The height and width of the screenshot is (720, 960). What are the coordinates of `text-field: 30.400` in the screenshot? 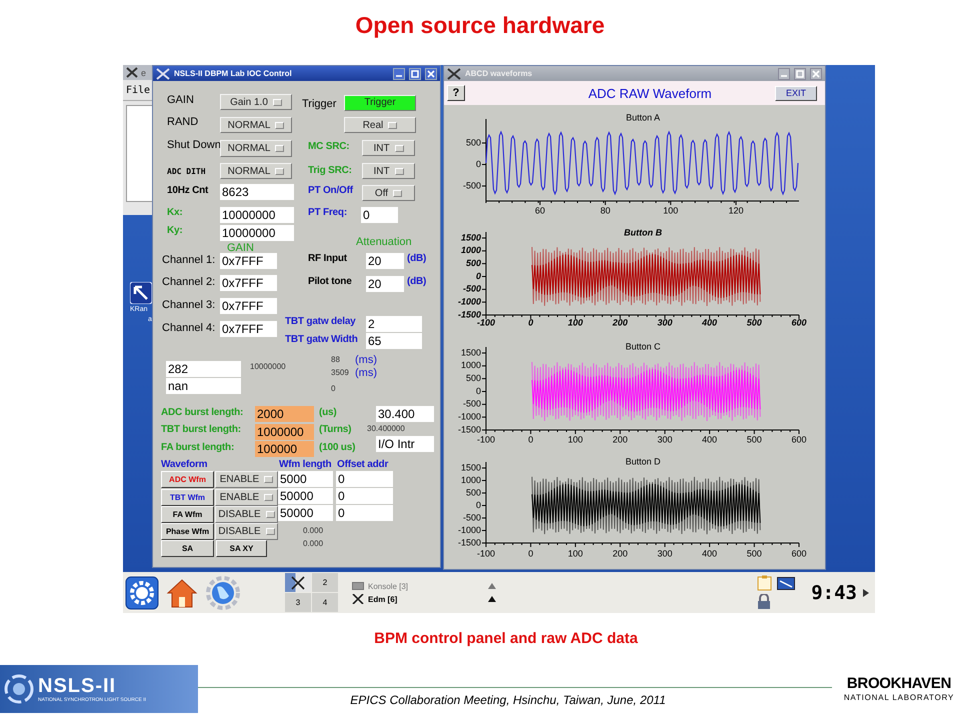 It's located at (405, 414).